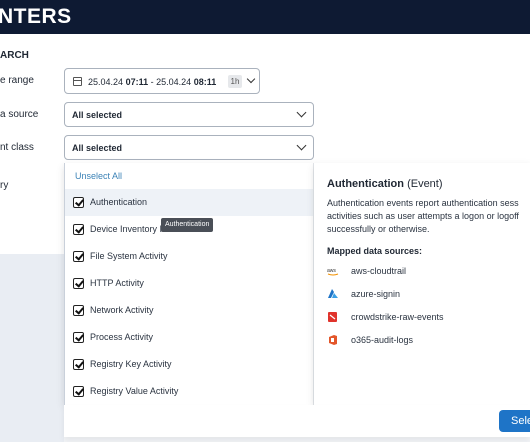 The height and width of the screenshot is (442, 530). I want to click on time-range-picker: 25.04.24 07:11 - 25.04.24 08:11 1h, so click(162, 81).